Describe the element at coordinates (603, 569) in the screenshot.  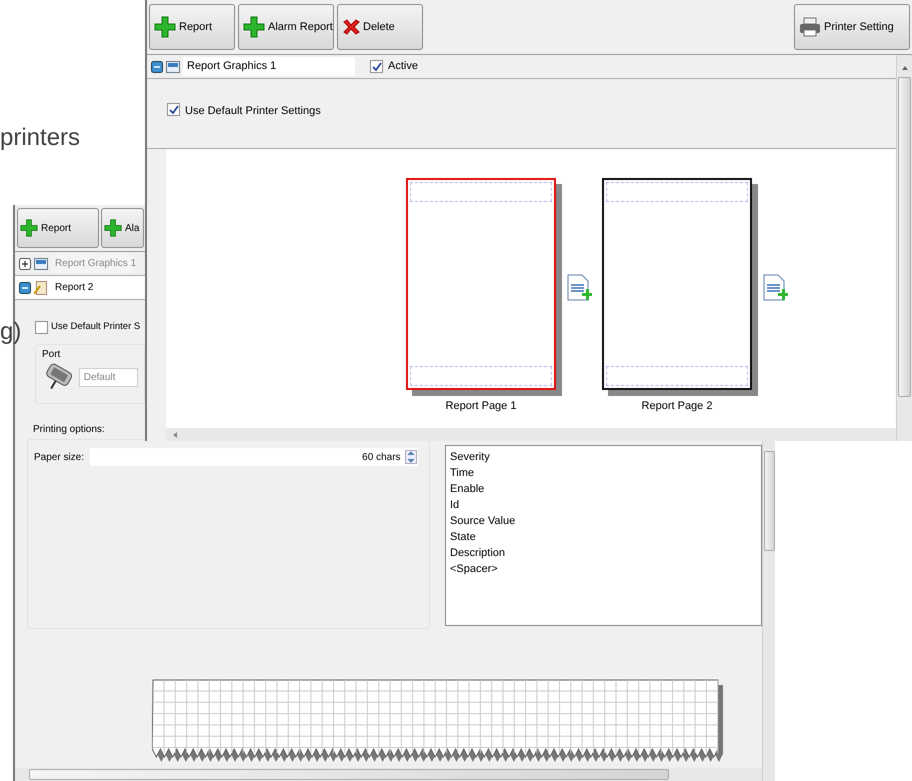
I see `list-item: <Spacer>` at that location.